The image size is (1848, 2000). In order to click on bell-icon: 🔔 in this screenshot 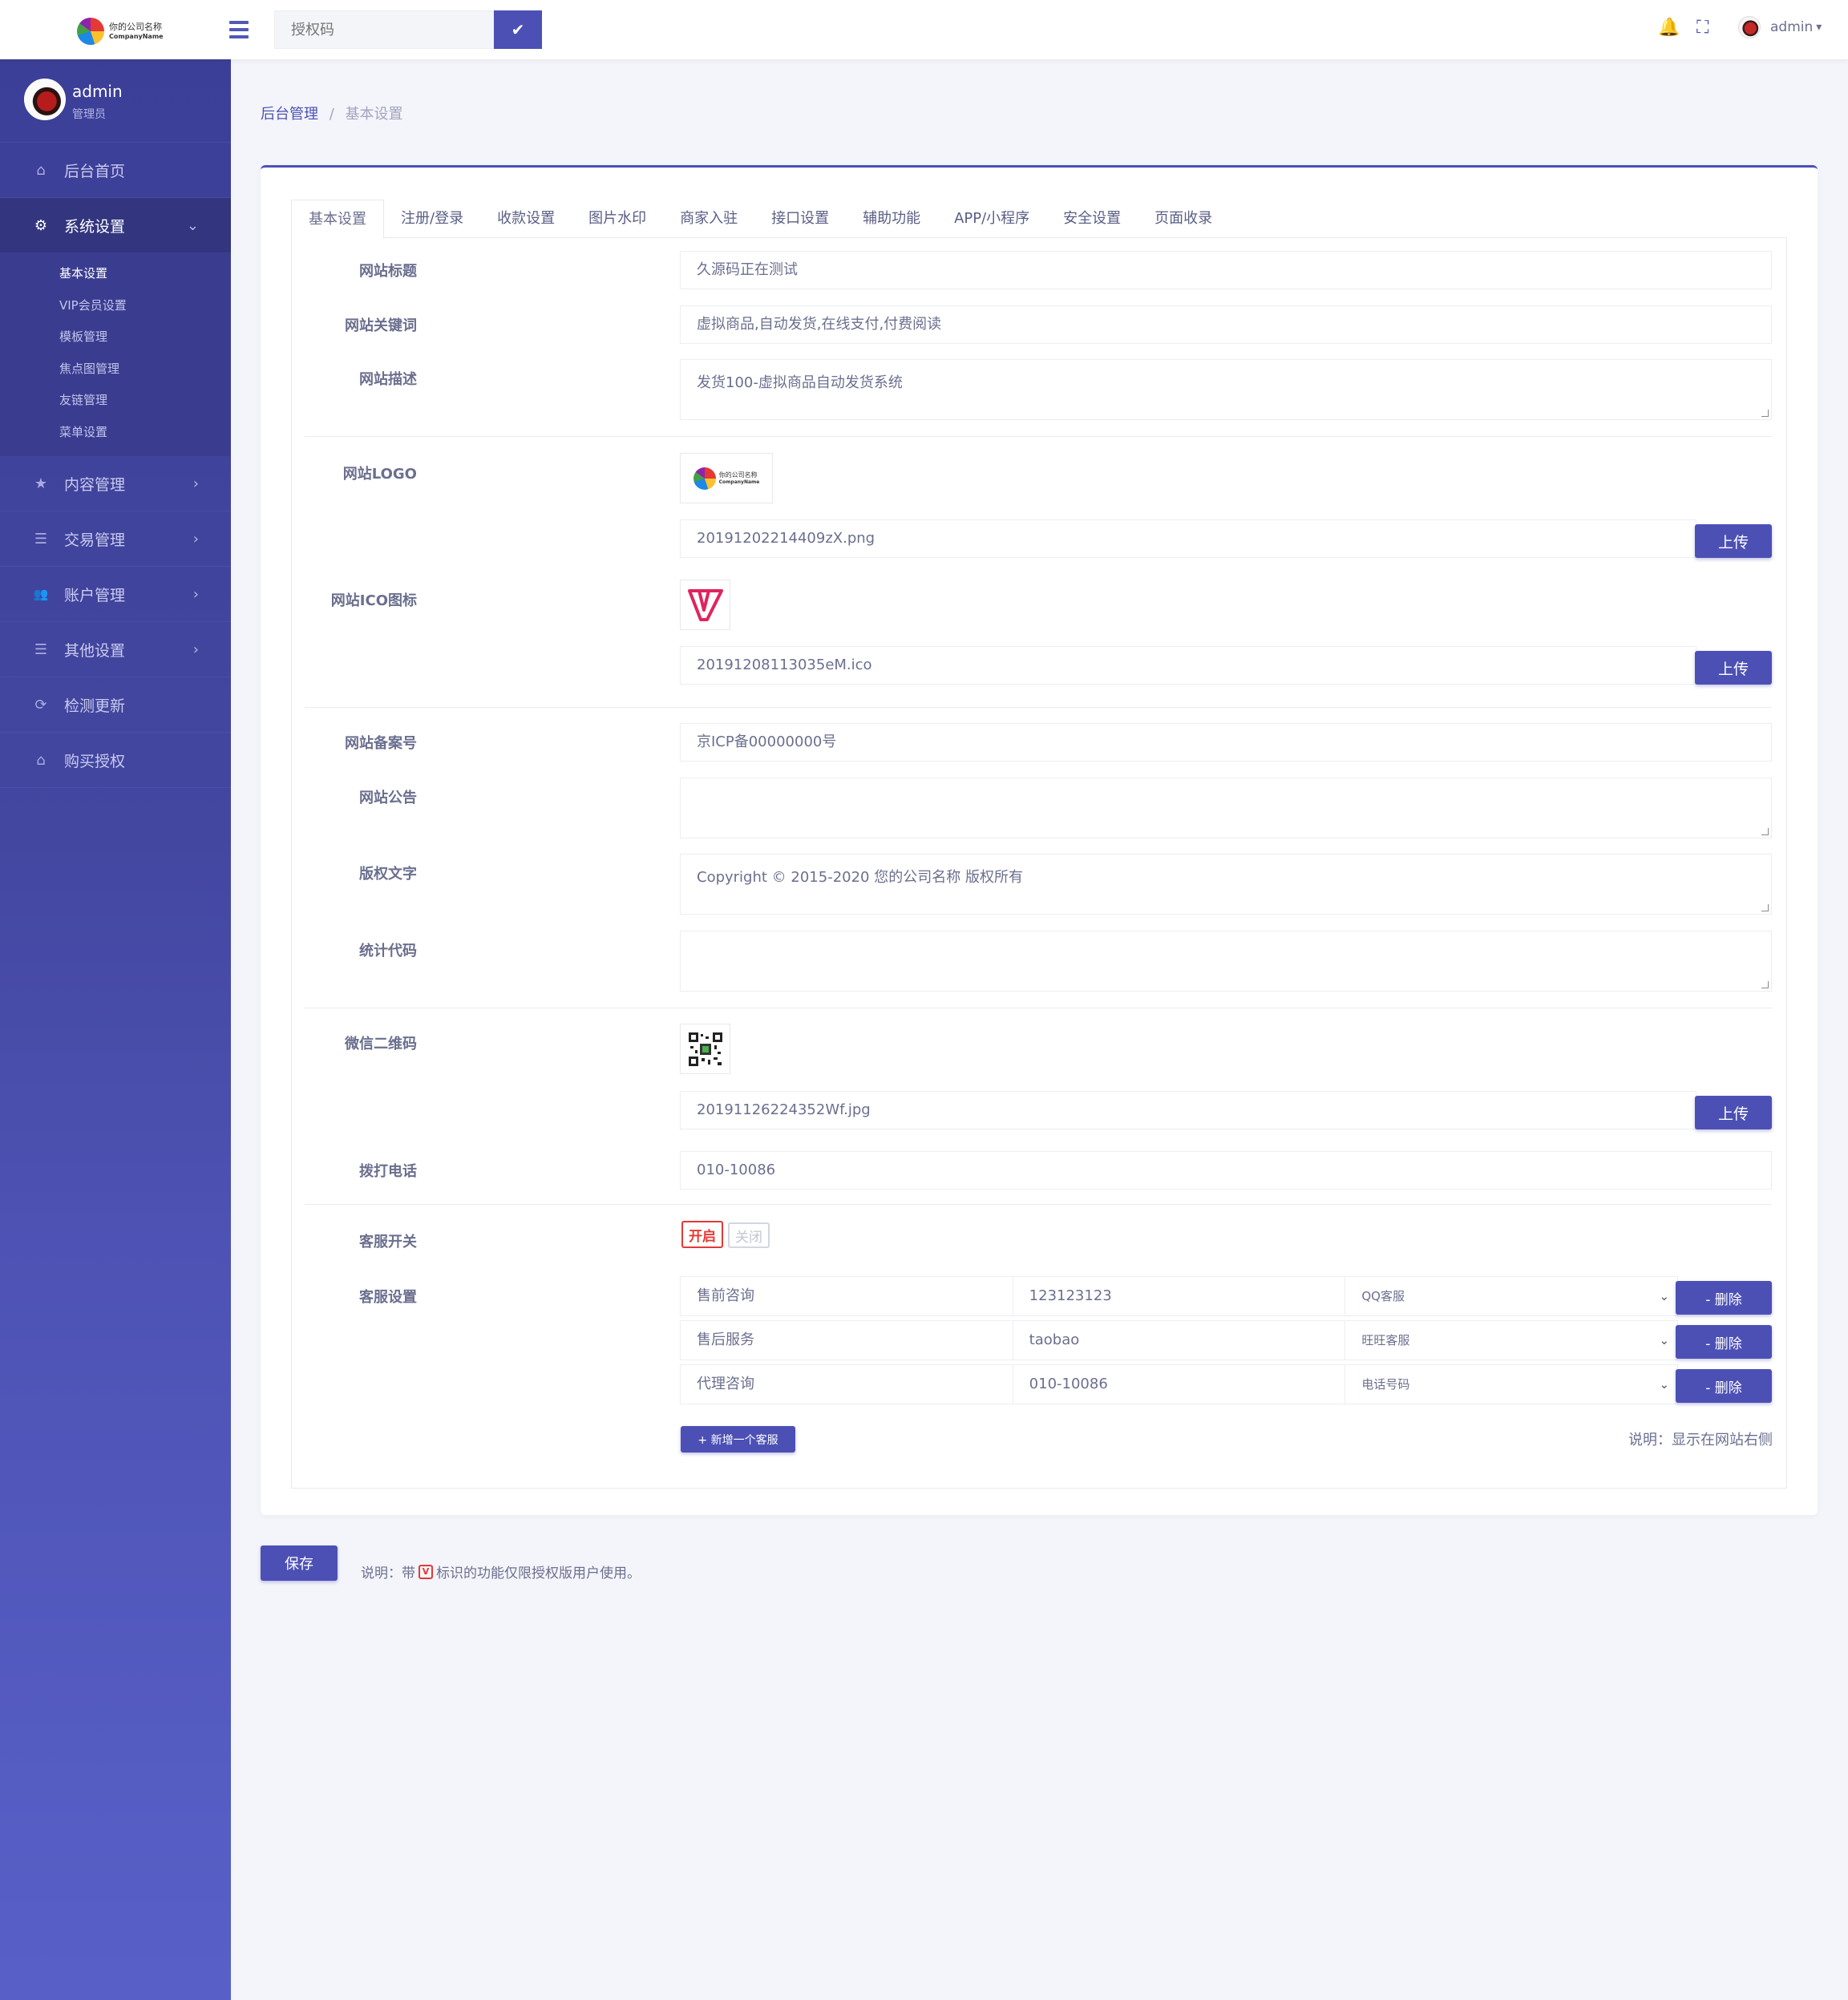, I will do `click(1669, 28)`.